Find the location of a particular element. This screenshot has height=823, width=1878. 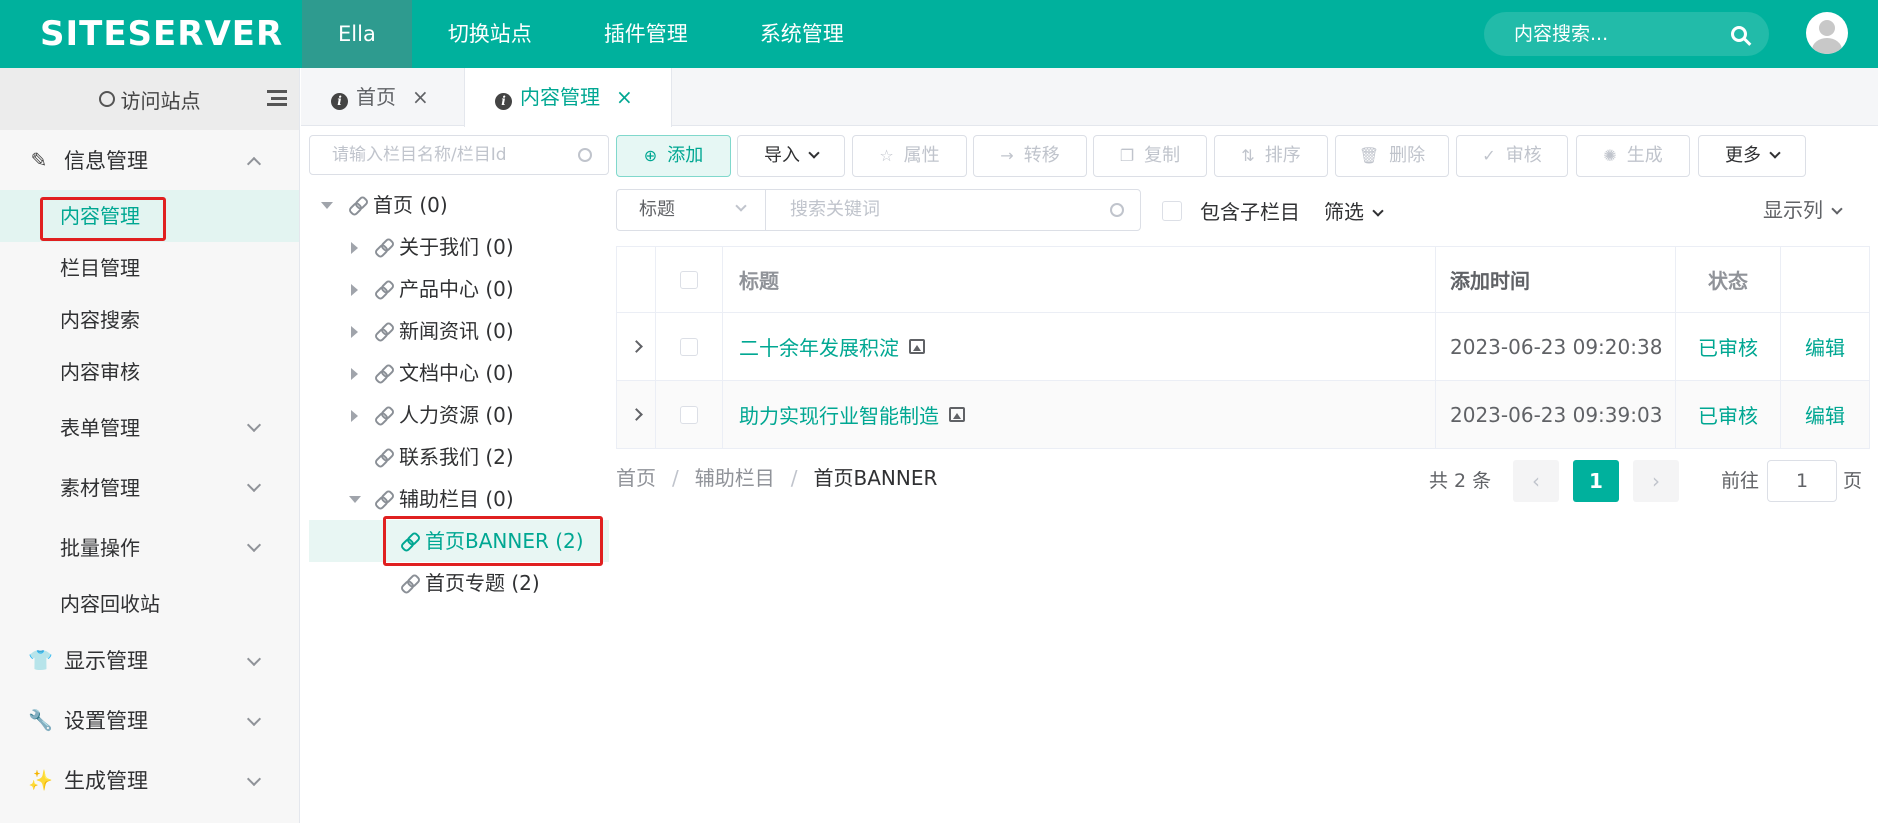

check-circle-icon: ✓ is located at coordinates (1489, 155).